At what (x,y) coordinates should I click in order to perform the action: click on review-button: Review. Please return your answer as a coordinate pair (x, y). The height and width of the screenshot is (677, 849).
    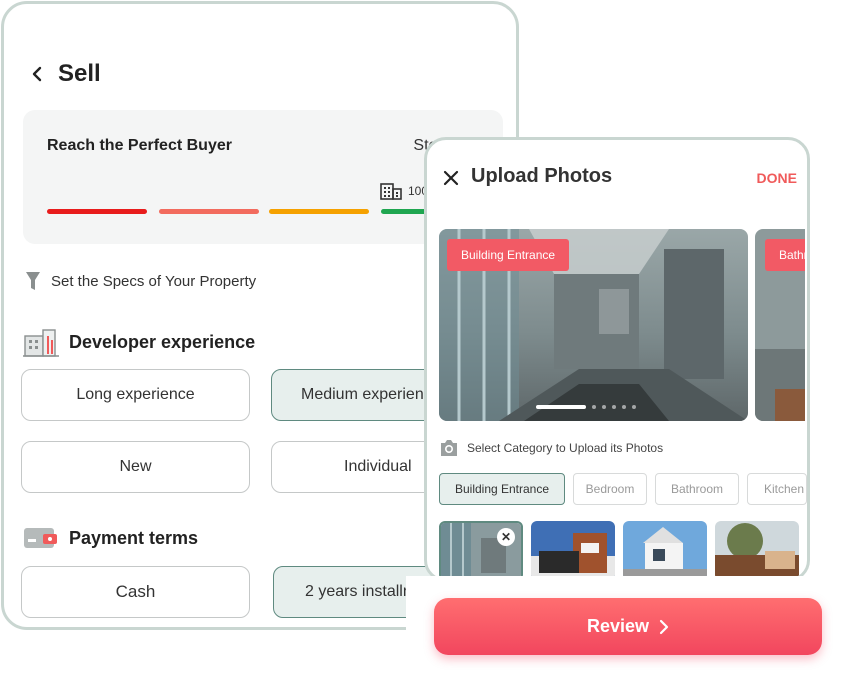
    Looking at the image, I should click on (628, 626).